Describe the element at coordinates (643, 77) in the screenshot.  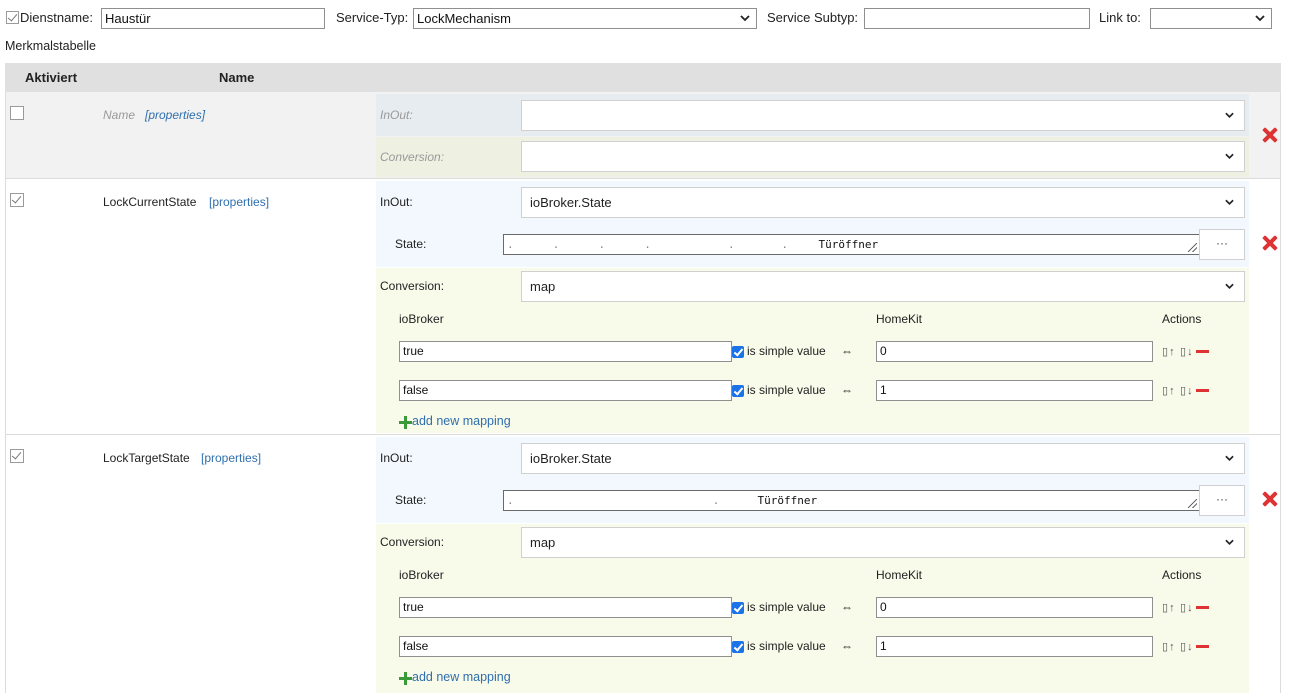
I see `table-header: Aktiviert Name` at that location.